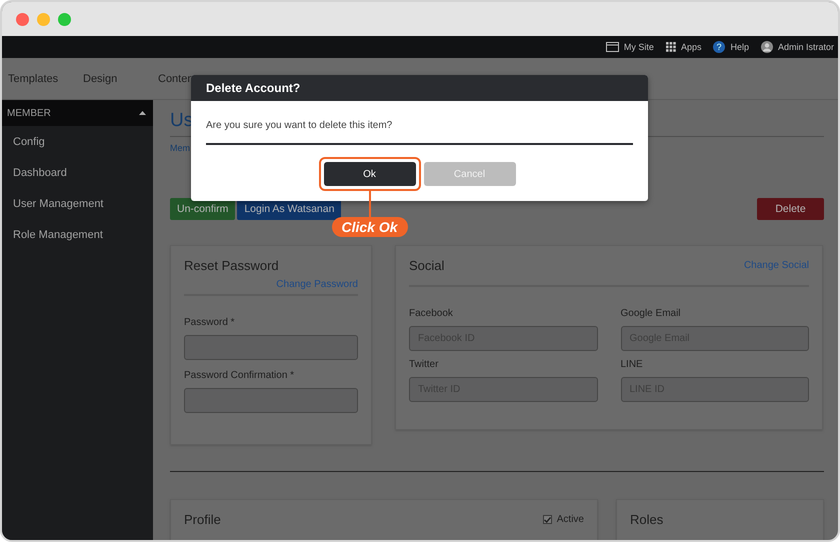  What do you see at coordinates (370, 174) in the screenshot?
I see `ok-button: Ok` at bounding box center [370, 174].